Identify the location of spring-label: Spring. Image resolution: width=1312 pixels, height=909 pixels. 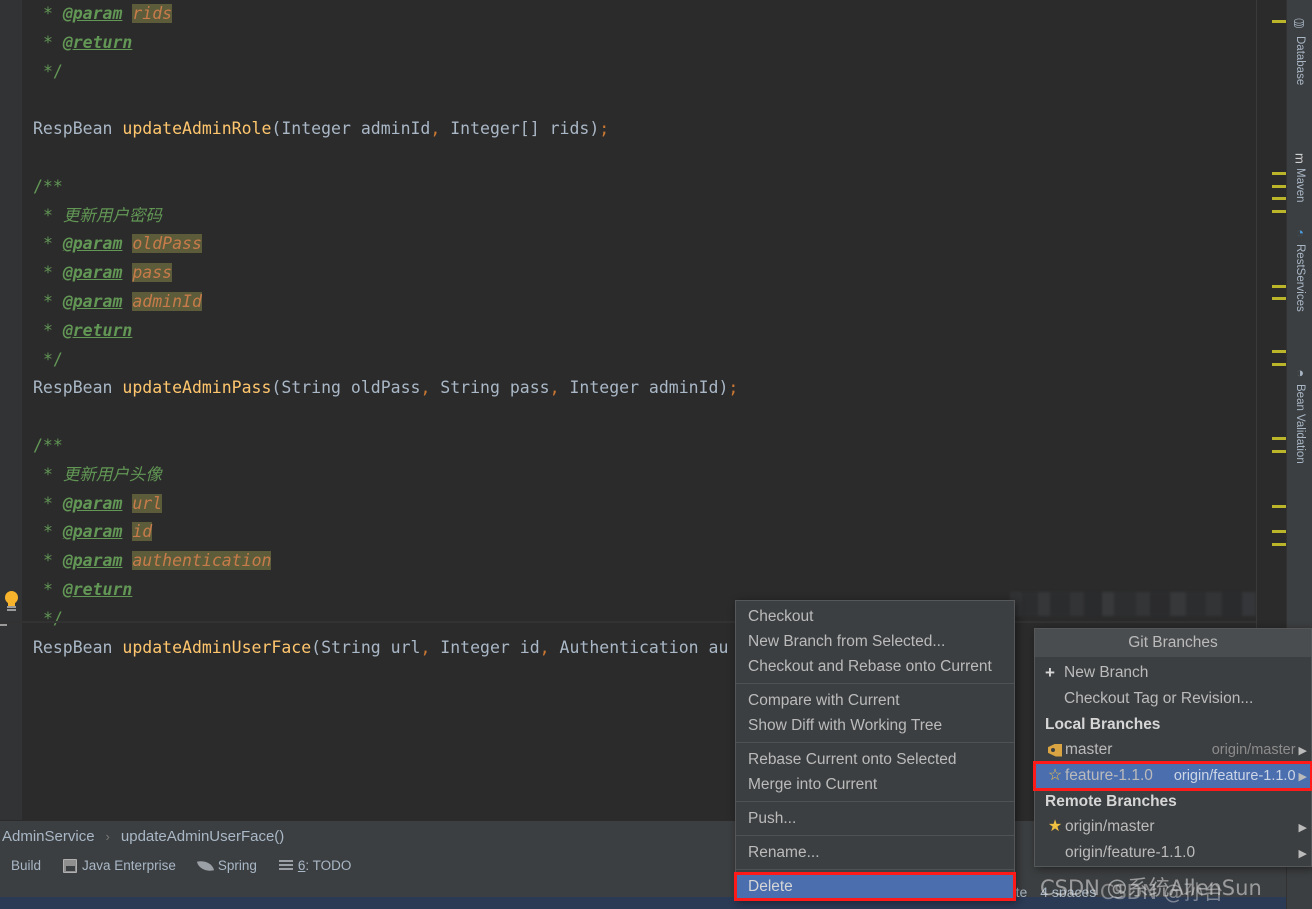
(237, 865).